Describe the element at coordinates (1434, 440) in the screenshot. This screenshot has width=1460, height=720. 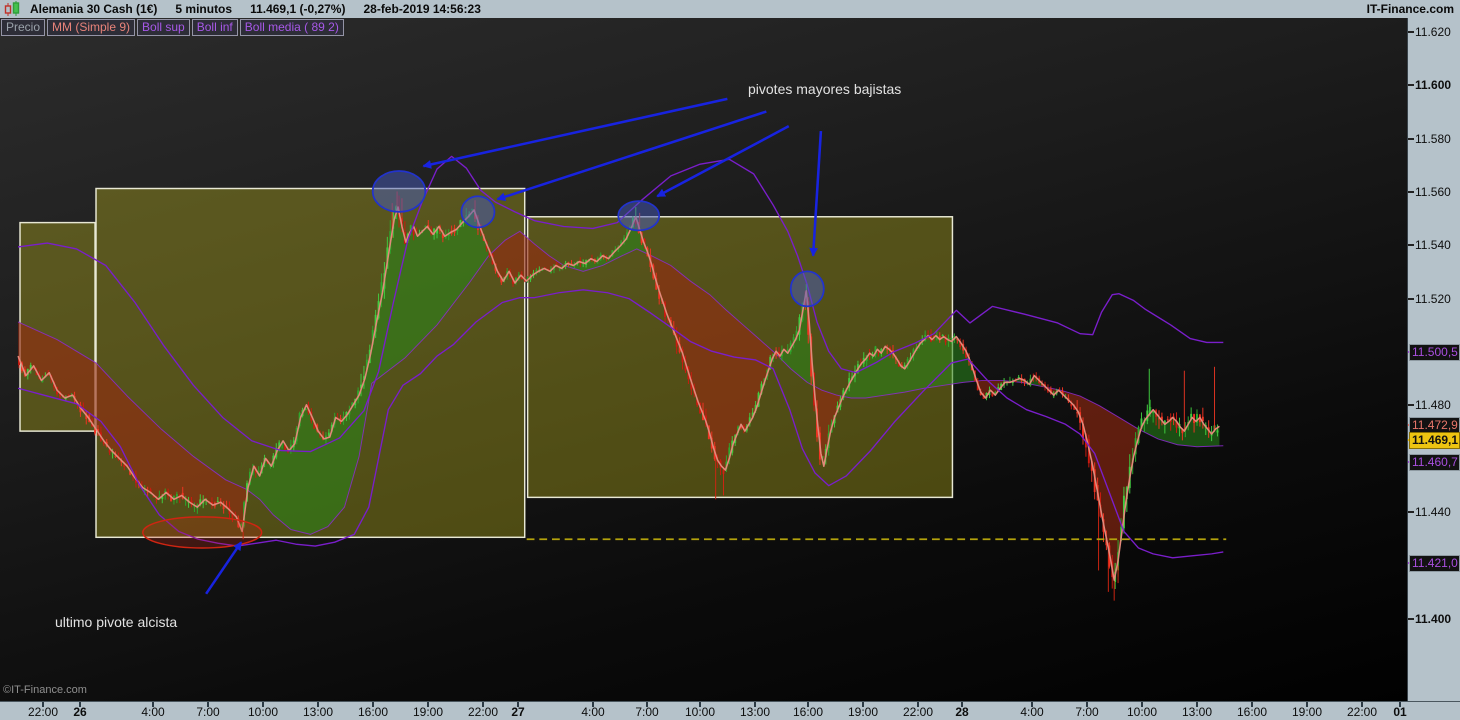
I see `price-badge: 11.469,1` at that location.